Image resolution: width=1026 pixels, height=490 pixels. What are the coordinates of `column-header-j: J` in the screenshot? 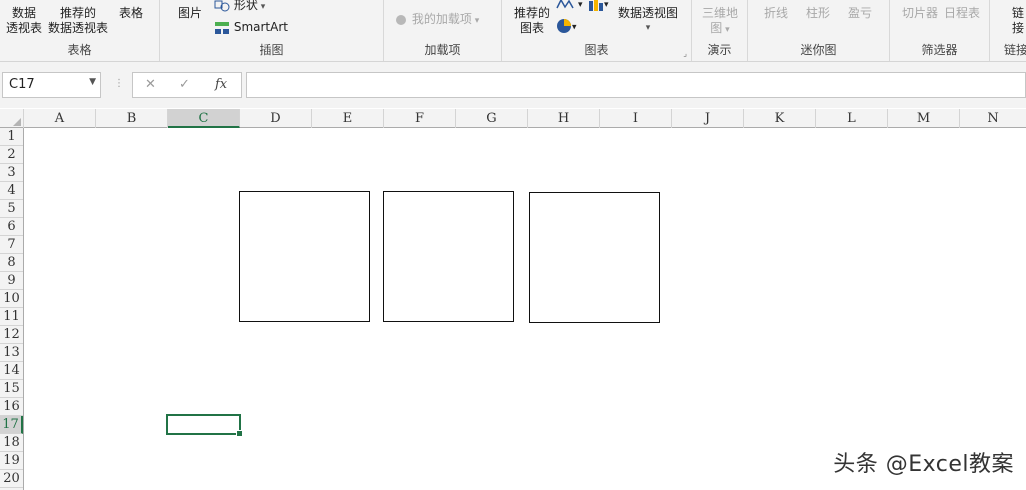 It's located at (708, 118).